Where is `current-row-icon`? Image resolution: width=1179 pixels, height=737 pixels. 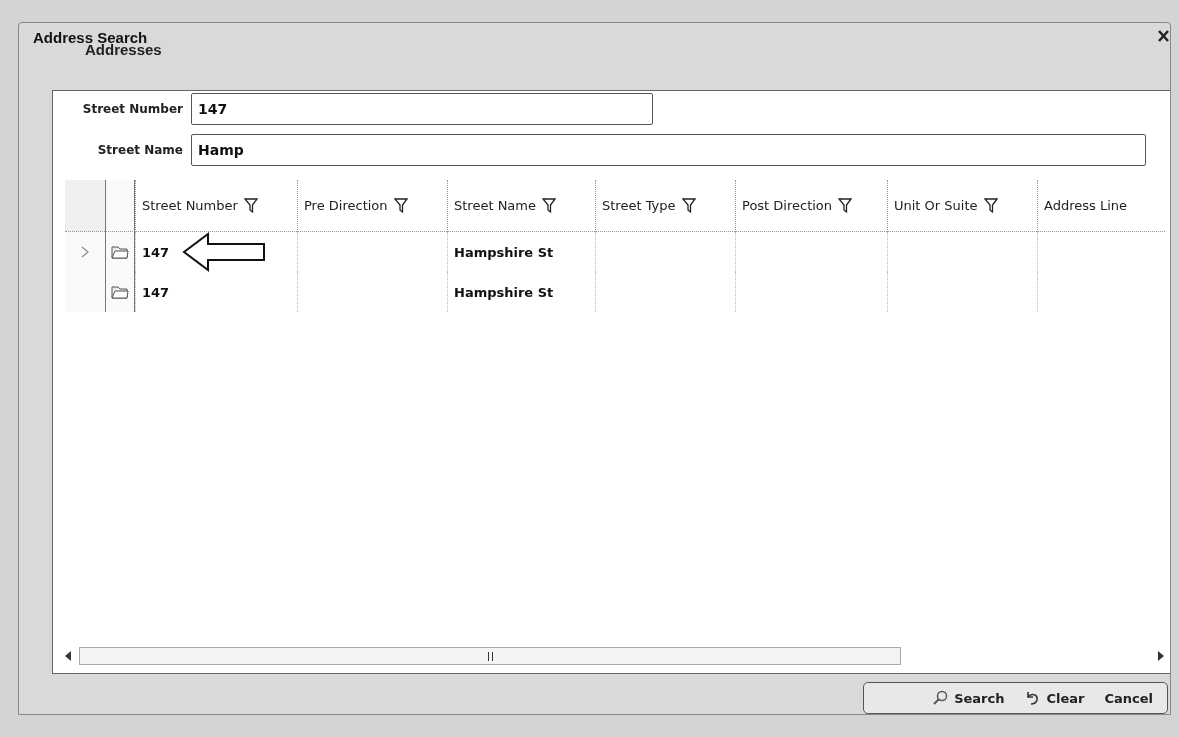 current-row-icon is located at coordinates (85, 252).